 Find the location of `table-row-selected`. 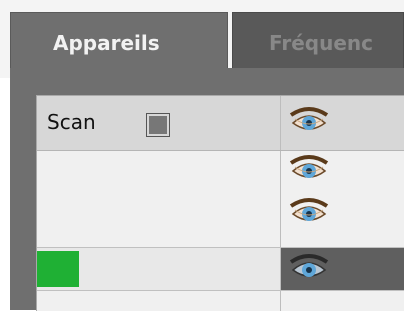

table-row-selected is located at coordinates (220, 269).